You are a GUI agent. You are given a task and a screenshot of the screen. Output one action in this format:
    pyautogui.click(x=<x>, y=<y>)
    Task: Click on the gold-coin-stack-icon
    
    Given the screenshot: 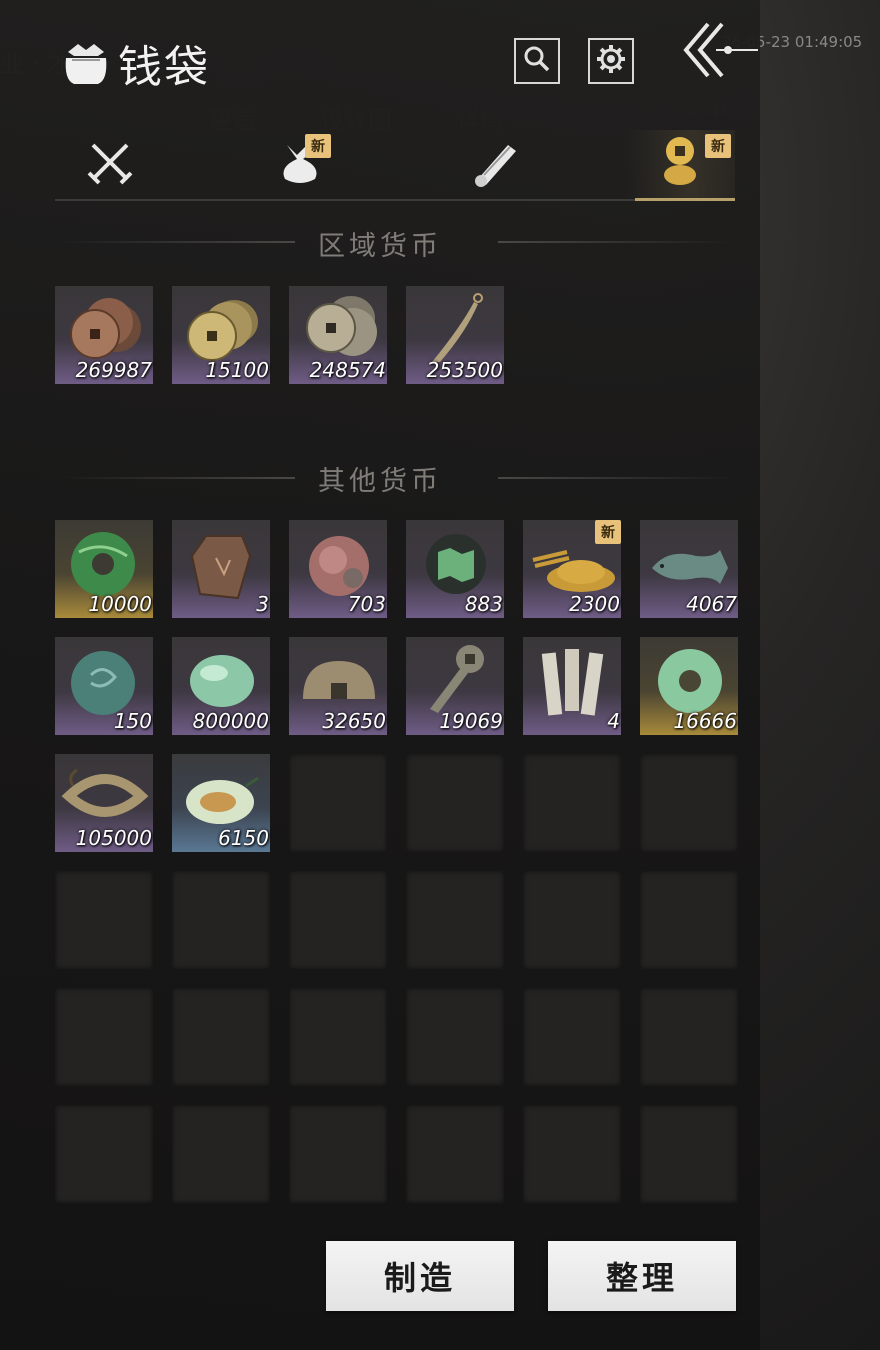 What is the action you would take?
    pyautogui.click(x=222, y=330)
    